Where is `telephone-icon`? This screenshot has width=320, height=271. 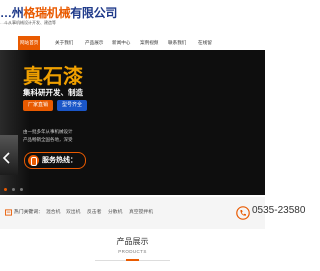
telephone-icon is located at coordinates (243, 213).